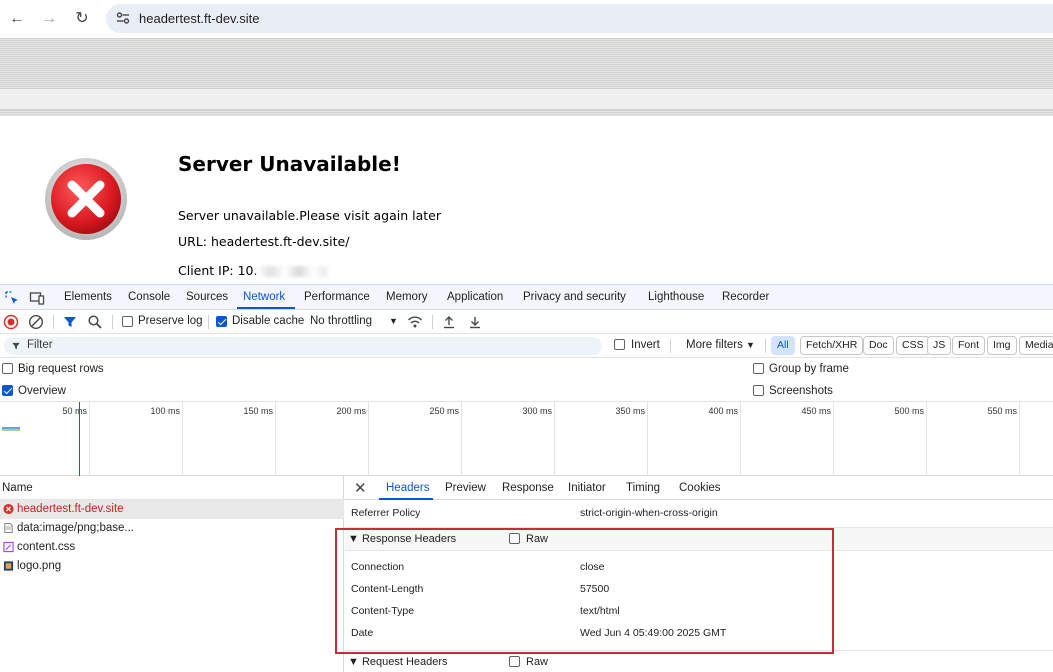 Image resolution: width=1053 pixels, height=672 pixels. Describe the element at coordinates (1036, 345) in the screenshot. I see `chip-media: Media` at that location.